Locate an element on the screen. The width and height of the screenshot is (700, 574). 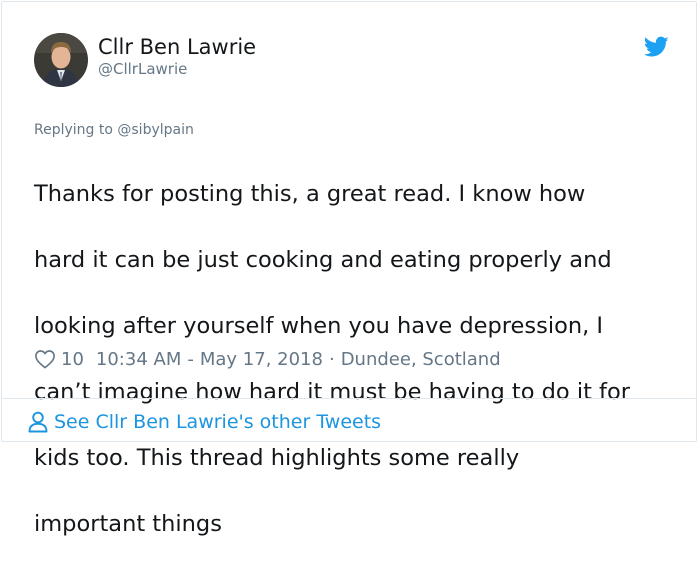
see-other-tweets-link: See Cllr Ben Lawrie's other Tweets is located at coordinates (204, 422).